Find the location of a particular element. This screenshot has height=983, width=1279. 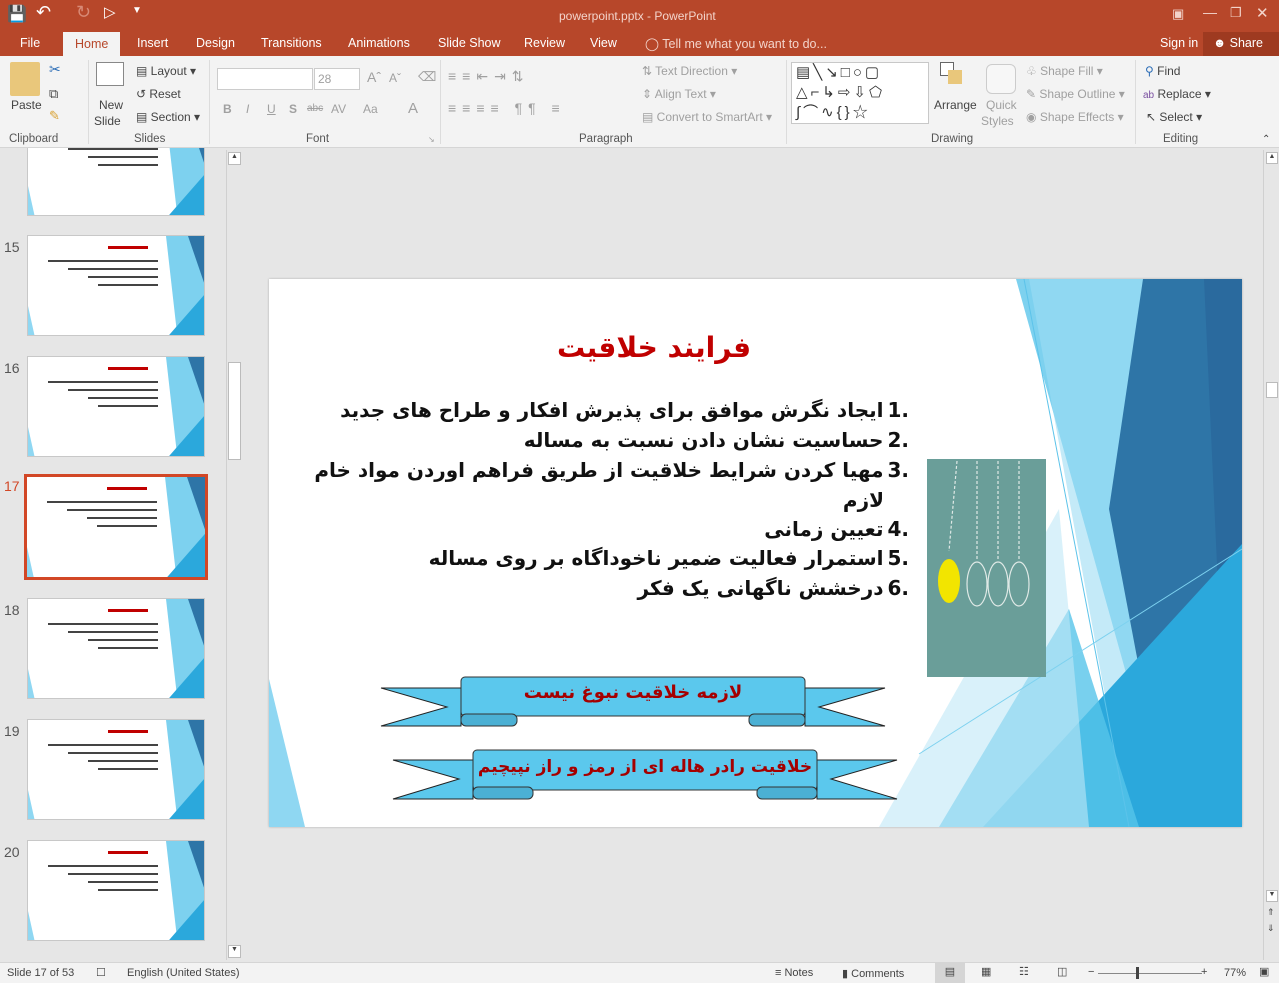

clear-formatting-icon: ⌫ is located at coordinates (427, 77).